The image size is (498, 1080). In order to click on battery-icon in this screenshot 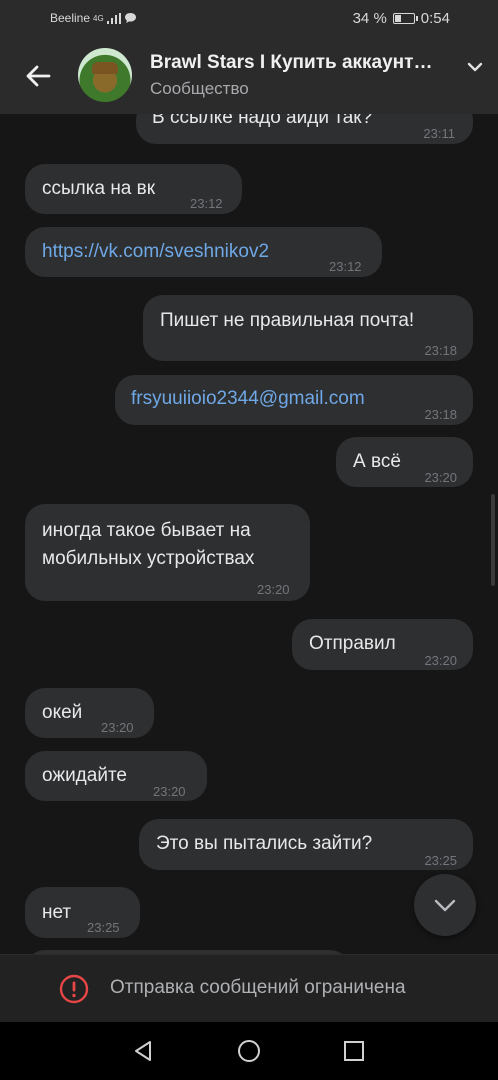, I will do `click(405, 18)`.